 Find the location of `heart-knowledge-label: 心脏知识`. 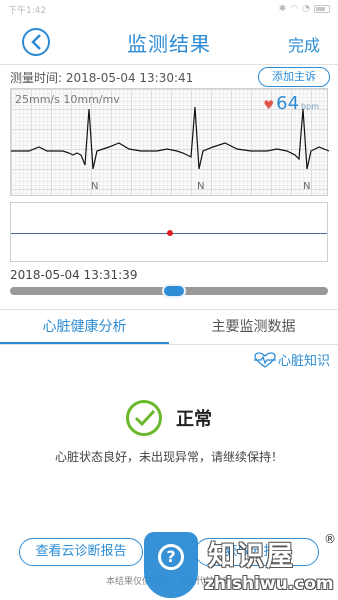

heart-knowledge-label: 心脏知识 is located at coordinates (303, 361).